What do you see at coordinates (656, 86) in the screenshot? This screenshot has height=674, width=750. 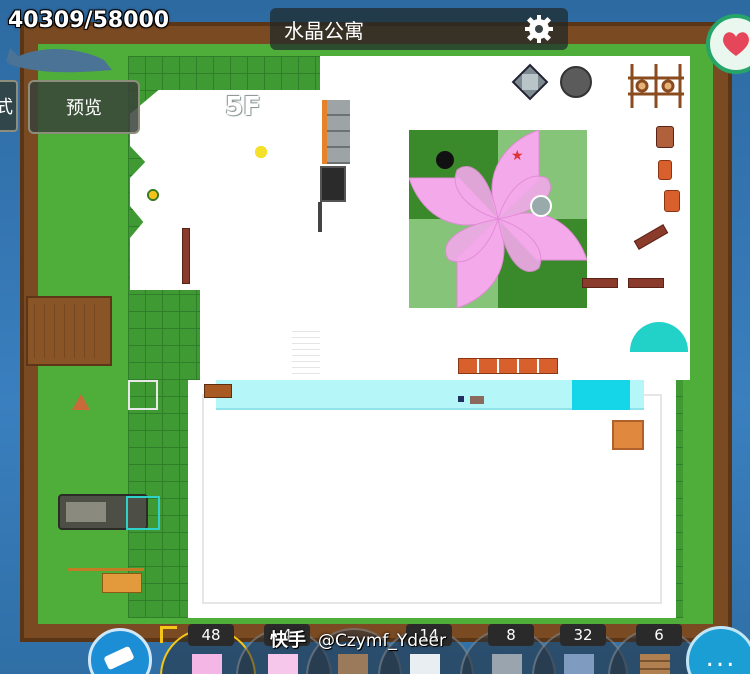 I see `wooden-rack` at bounding box center [656, 86].